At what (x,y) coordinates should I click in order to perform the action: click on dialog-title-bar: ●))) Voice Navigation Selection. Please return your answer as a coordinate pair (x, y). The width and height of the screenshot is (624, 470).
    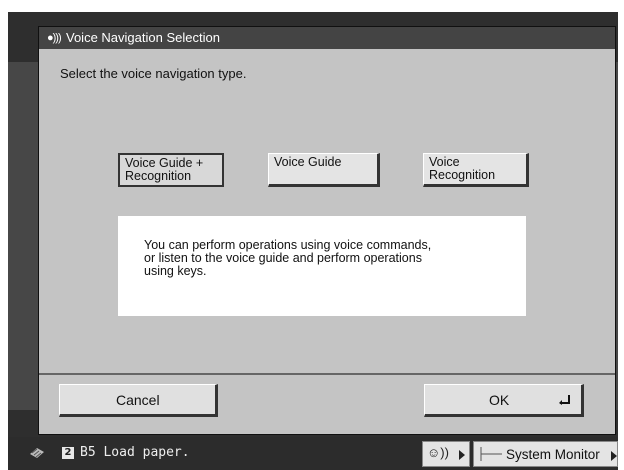
    Looking at the image, I should click on (327, 38).